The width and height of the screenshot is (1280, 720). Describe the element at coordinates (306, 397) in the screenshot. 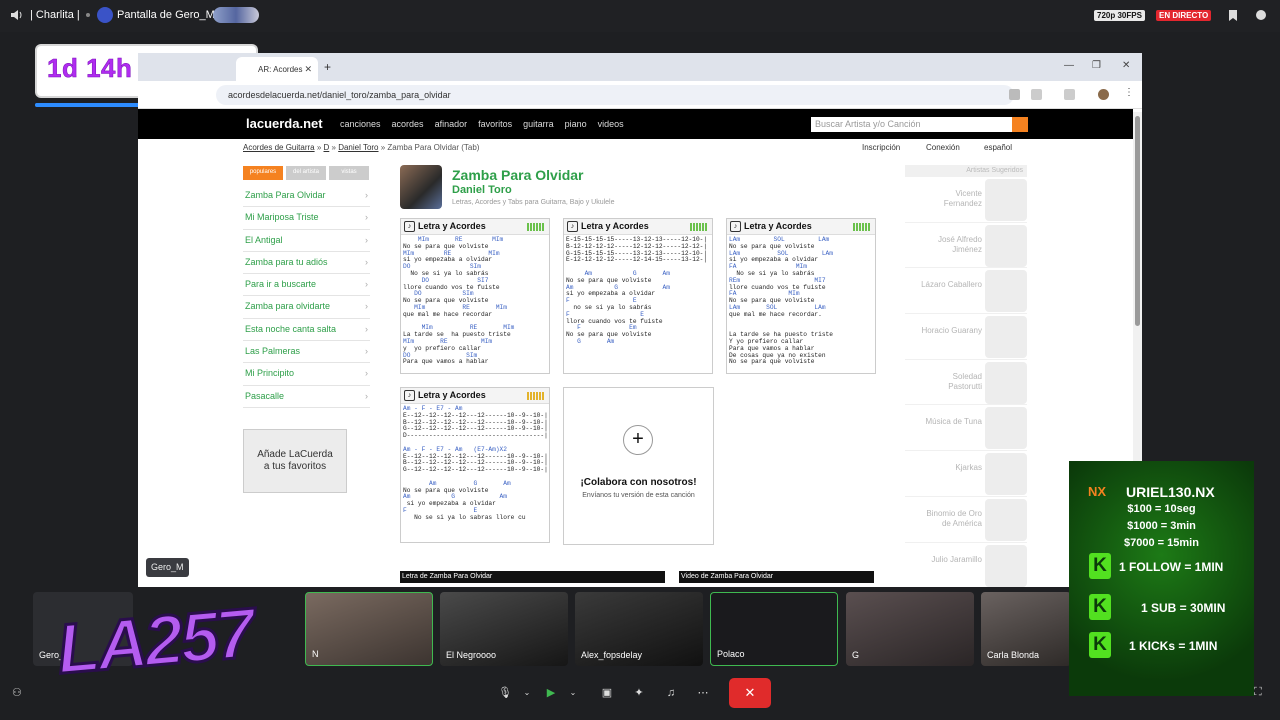

I see `sidebar-song: Pasacalle ›` at that location.